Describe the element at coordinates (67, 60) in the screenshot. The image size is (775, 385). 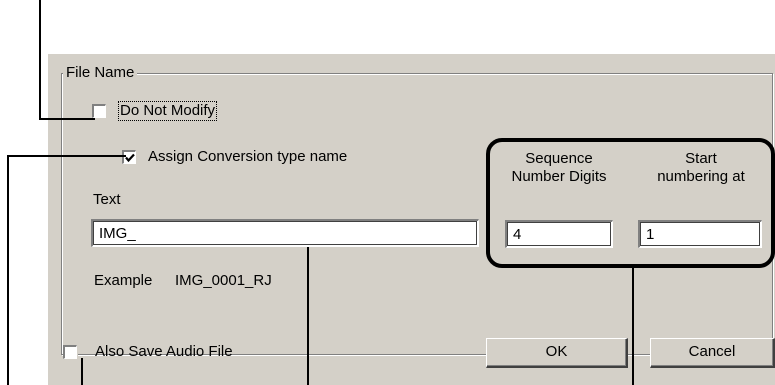
I see `callout-line-do-not-modify` at that location.